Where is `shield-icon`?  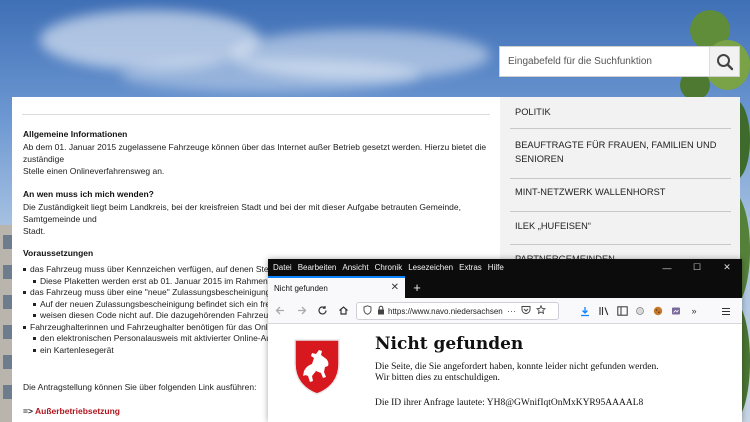
shield-icon is located at coordinates (367, 311).